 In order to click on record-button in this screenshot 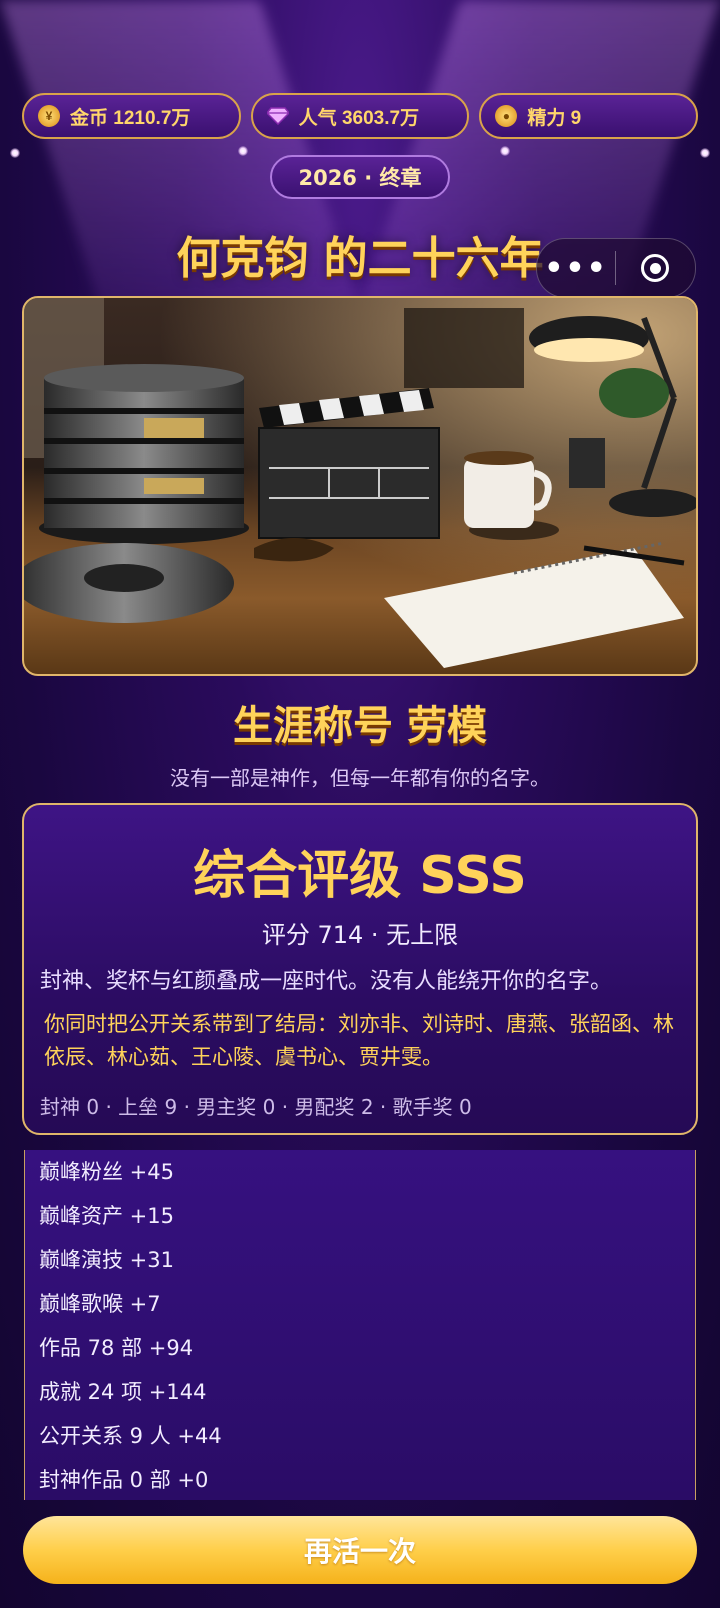, I will do `click(655, 268)`.